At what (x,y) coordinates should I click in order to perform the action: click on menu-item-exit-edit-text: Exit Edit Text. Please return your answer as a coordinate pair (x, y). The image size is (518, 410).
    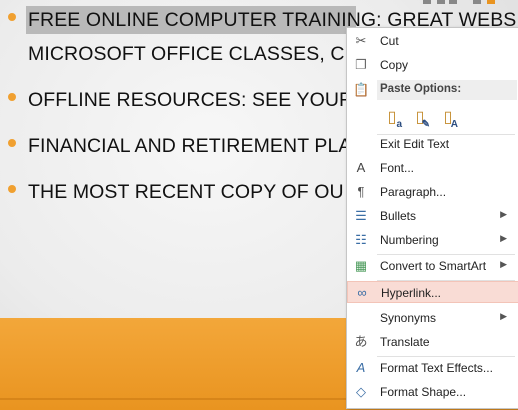
    Looking at the image, I should click on (432, 144).